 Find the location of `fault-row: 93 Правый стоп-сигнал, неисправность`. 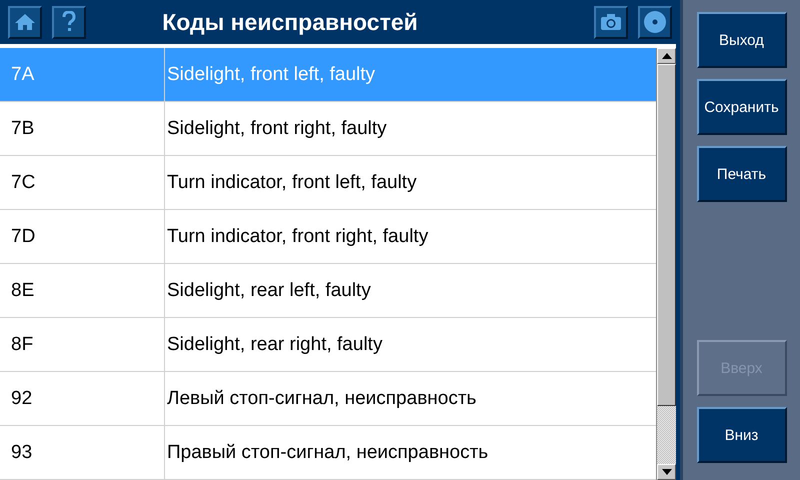

fault-row: 93 Правый стоп-сигнал, неисправность is located at coordinates (328, 453).